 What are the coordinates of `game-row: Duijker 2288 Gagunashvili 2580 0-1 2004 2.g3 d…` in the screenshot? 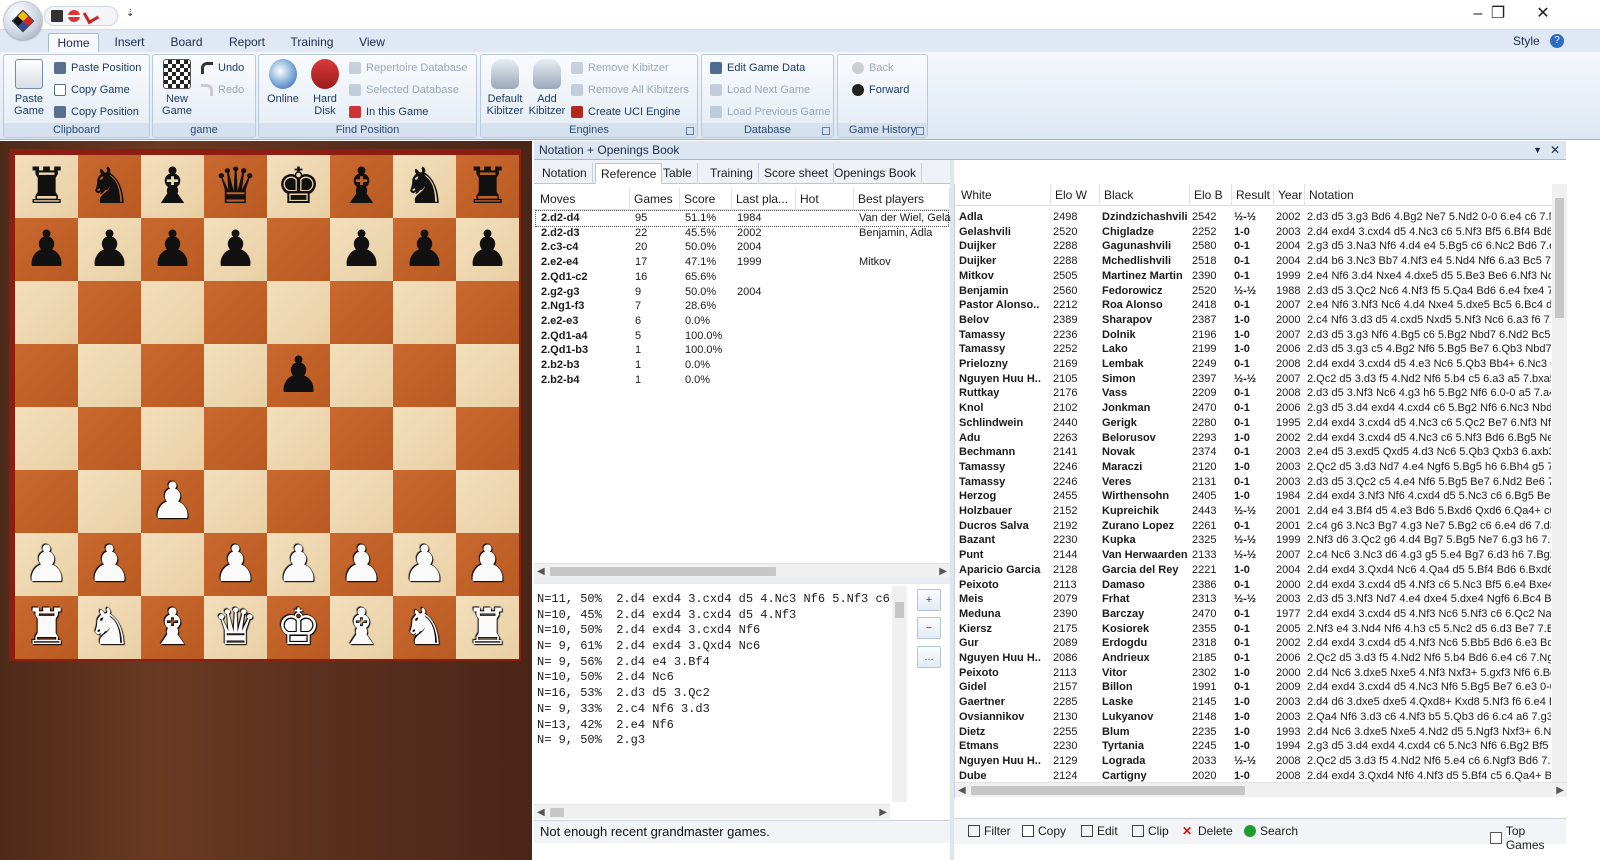 It's located at (1253, 246).